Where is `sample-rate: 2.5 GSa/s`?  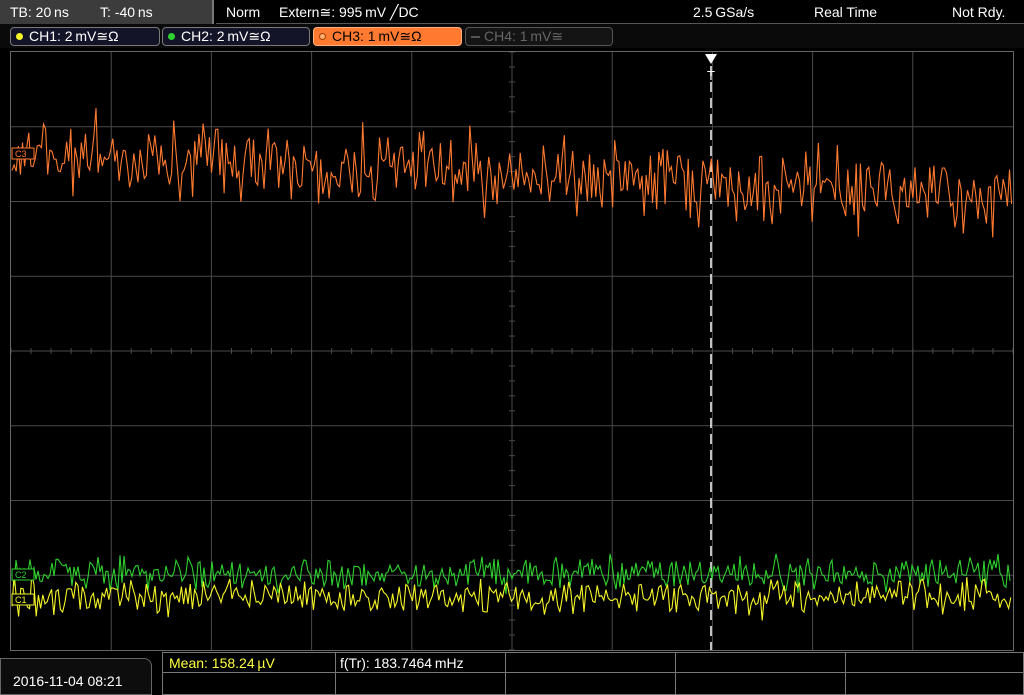 sample-rate: 2.5 GSa/s is located at coordinates (723, 12).